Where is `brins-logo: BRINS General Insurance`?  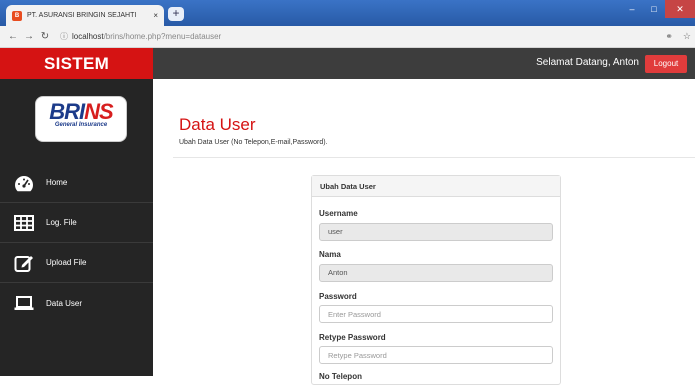
brins-logo: BRINS General Insurance is located at coordinates (81, 119).